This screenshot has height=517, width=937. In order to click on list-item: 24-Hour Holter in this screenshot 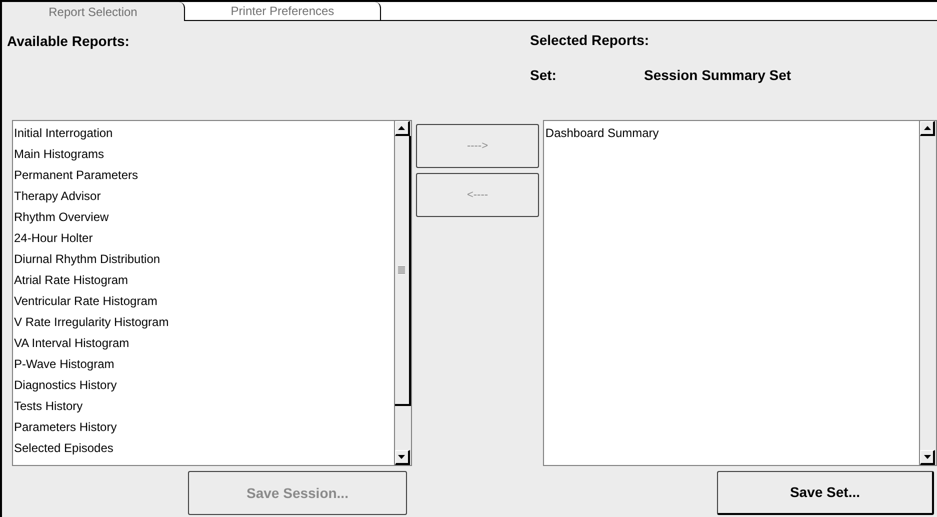, I will do `click(203, 238)`.